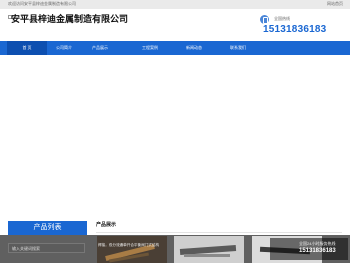 The image size is (350, 263). I want to click on product-shape, so click(207, 255).